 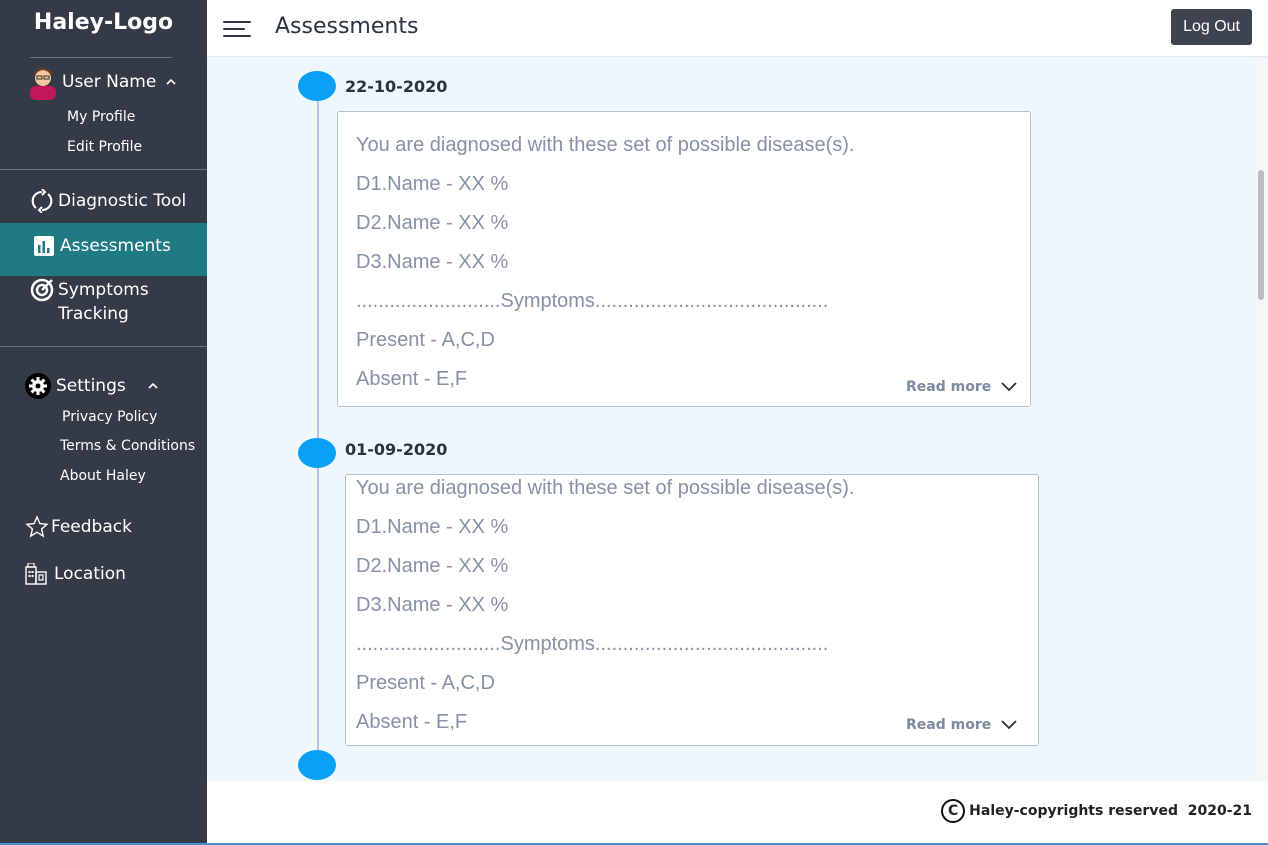 I want to click on nav-feedback: Feedback, so click(x=103, y=527).